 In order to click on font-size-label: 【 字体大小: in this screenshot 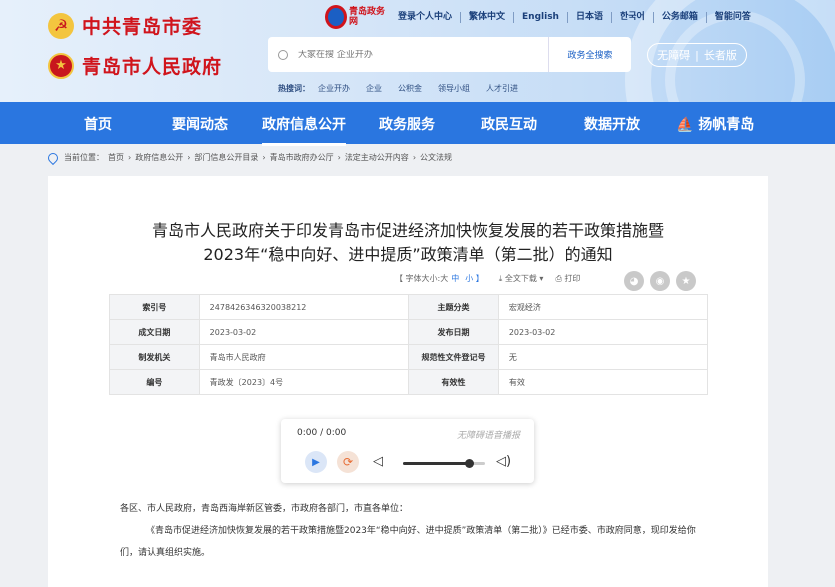, I will do `click(418, 278)`.